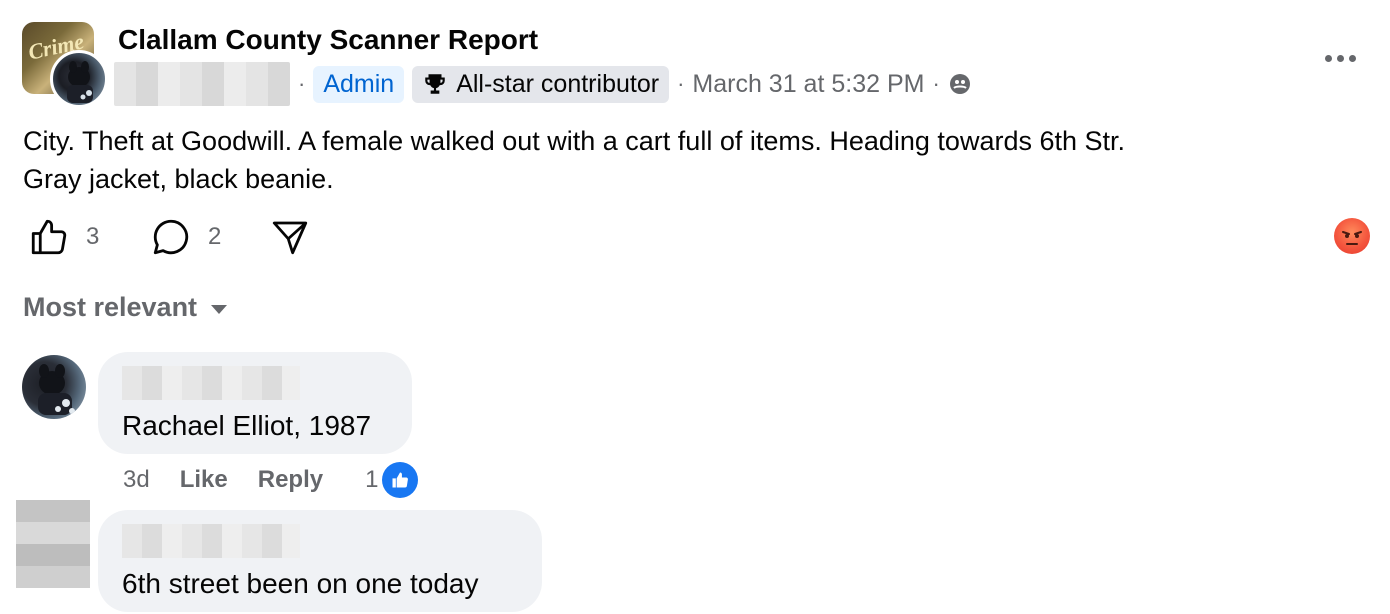  Describe the element at coordinates (372, 479) in the screenshot. I see `comment-reaction-count: 1` at that location.